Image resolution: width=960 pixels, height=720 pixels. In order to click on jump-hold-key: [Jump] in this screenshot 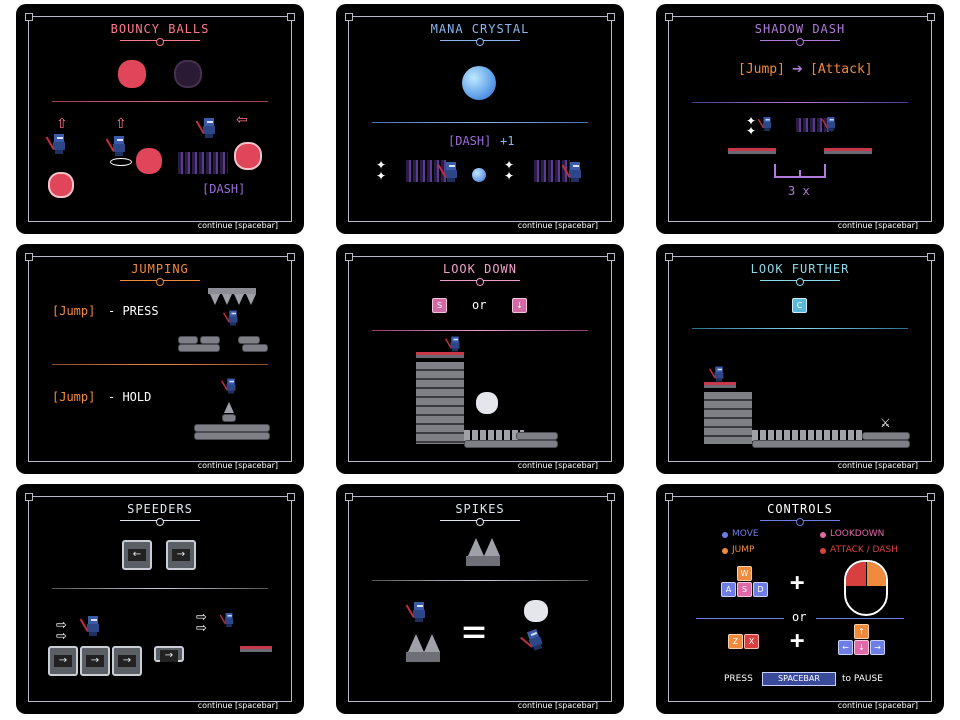, I will do `click(74, 397)`.